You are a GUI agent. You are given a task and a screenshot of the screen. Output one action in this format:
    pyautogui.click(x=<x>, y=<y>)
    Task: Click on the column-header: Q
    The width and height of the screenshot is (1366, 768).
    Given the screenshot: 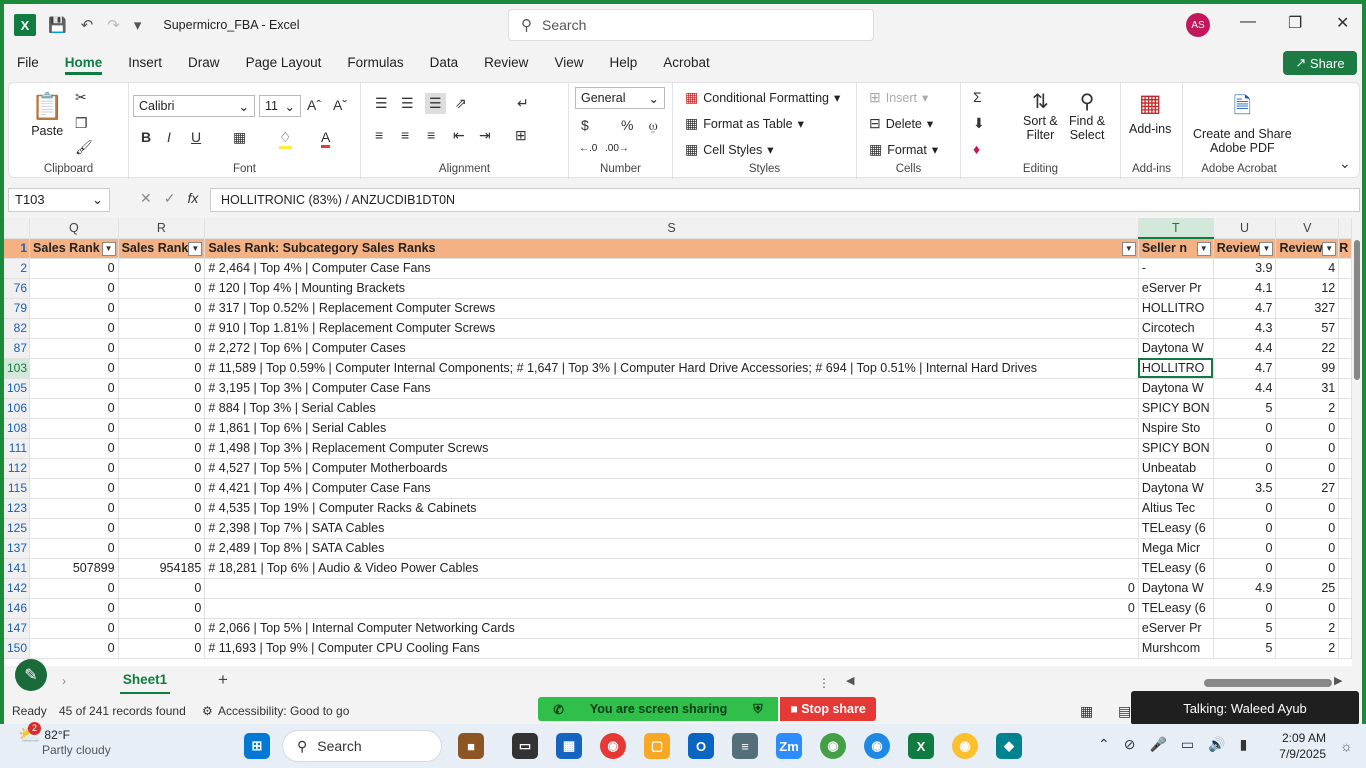 What is the action you would take?
    pyautogui.click(x=74, y=228)
    